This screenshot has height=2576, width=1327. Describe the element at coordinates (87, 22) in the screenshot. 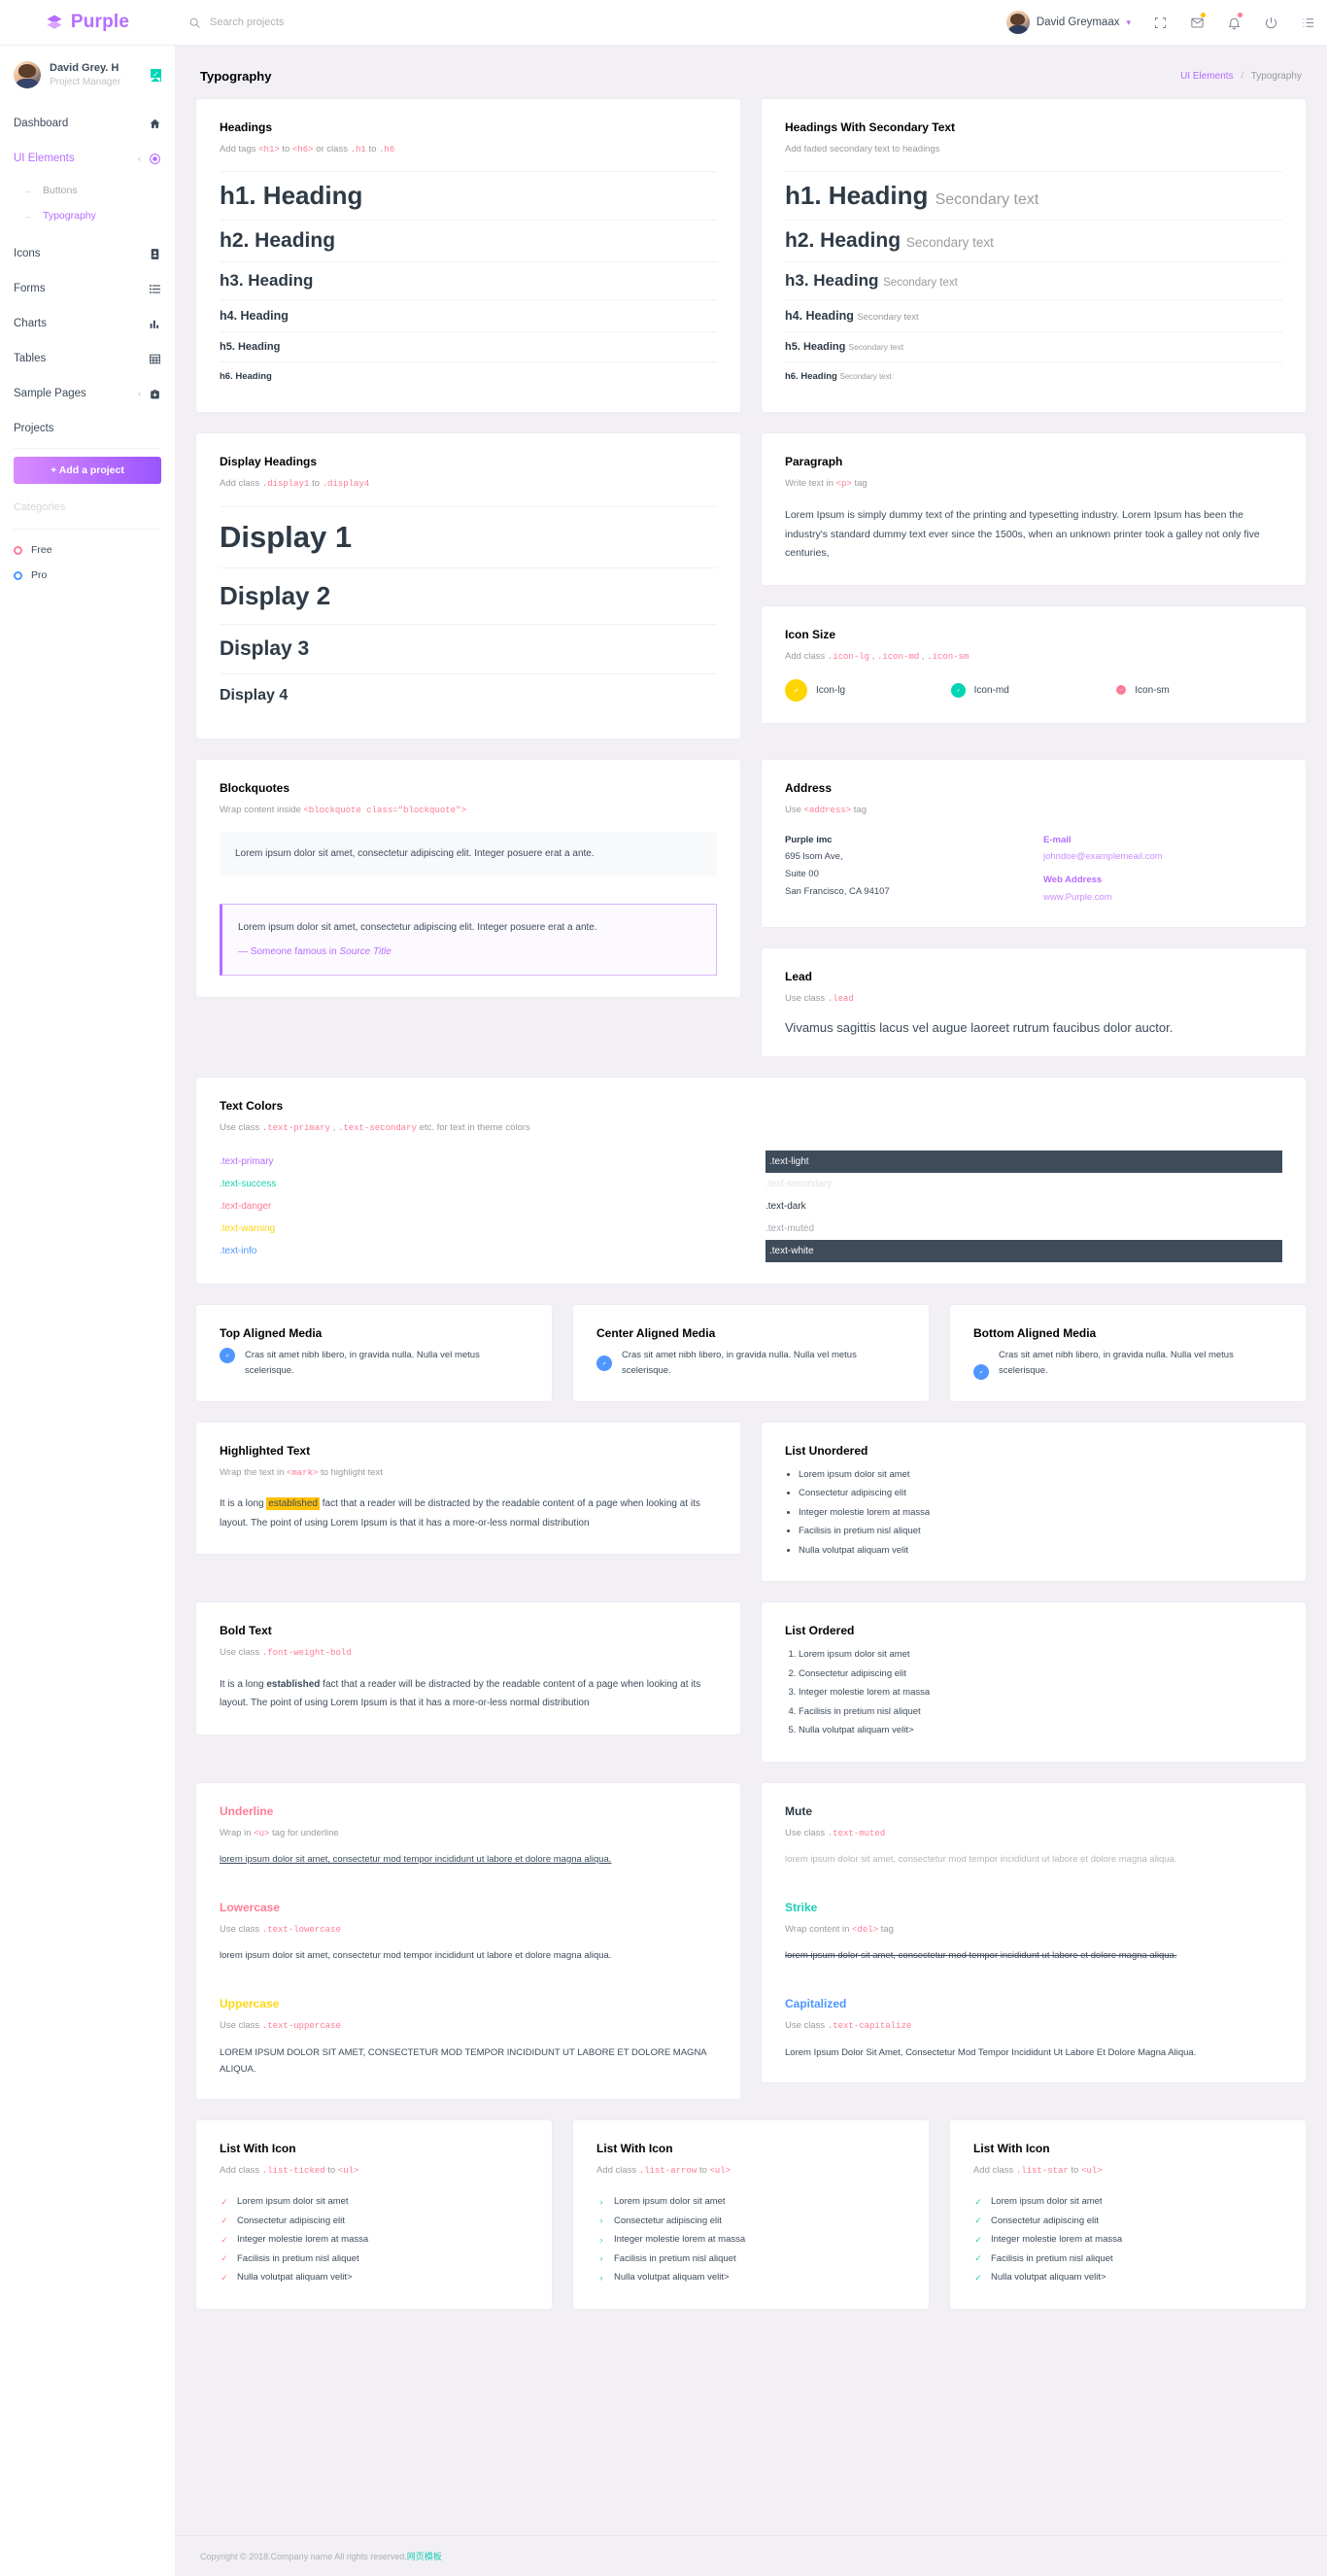

I see `brand-logo-area: Purple` at that location.